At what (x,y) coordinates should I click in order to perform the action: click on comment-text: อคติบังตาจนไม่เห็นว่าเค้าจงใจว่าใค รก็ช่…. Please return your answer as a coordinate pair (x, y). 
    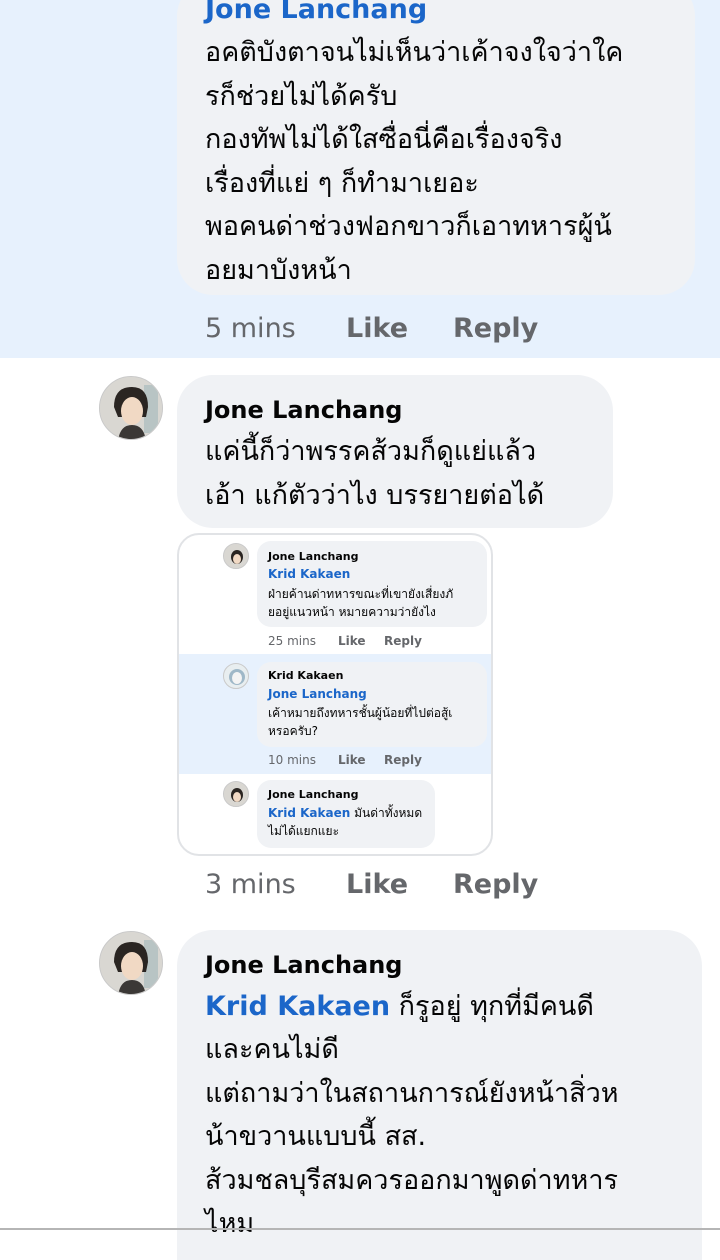
    Looking at the image, I should click on (414, 161).